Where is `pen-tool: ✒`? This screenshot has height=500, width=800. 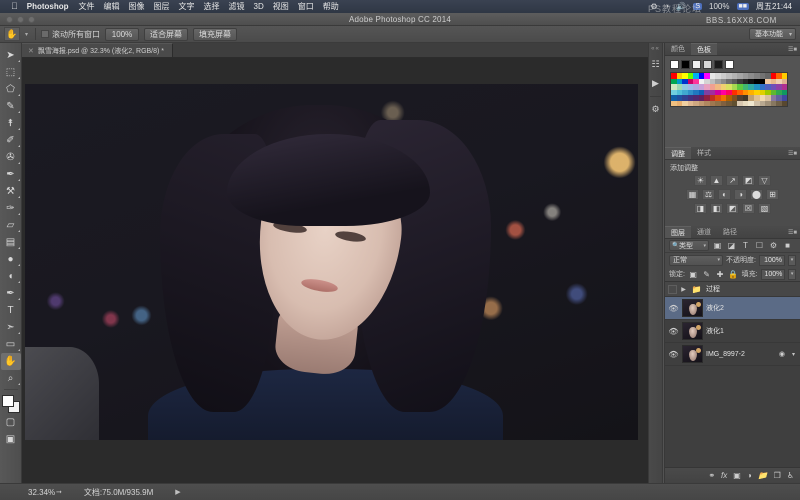 pen-tool: ✒ is located at coordinates (11, 293).